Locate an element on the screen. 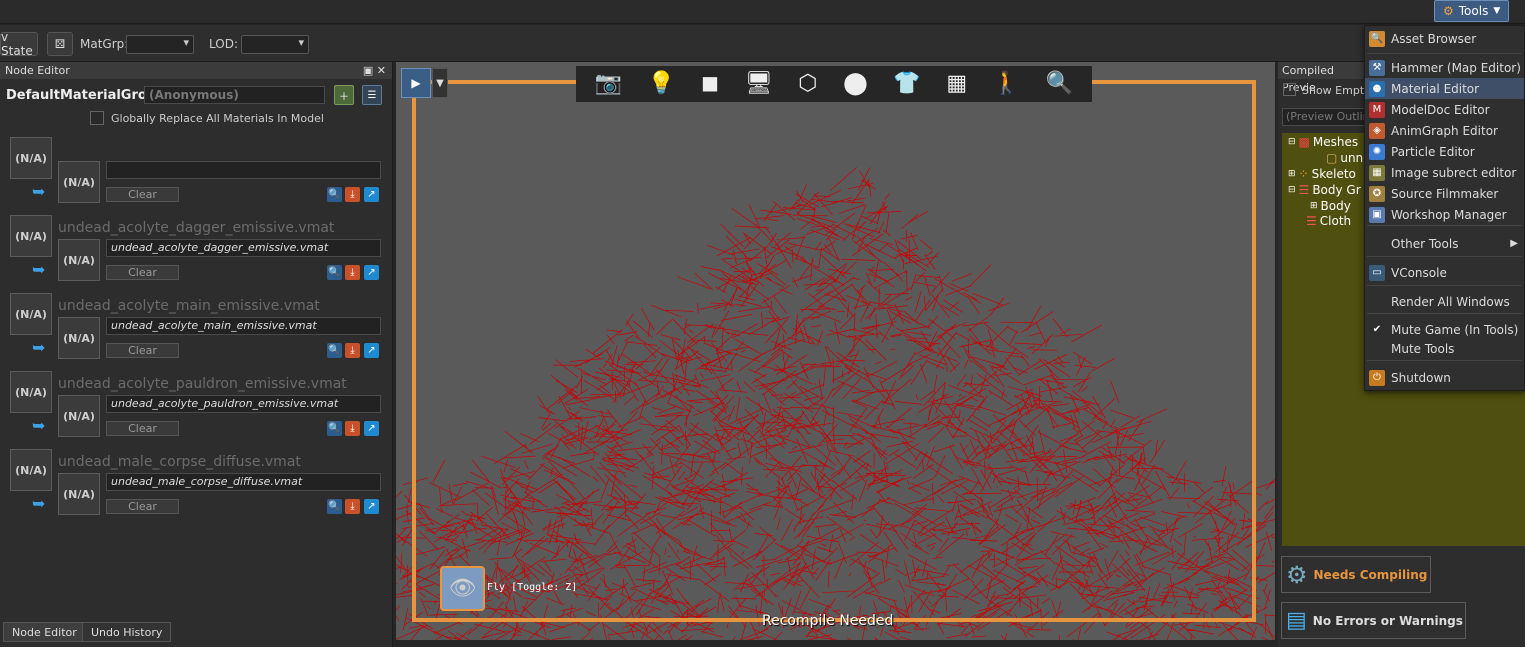 The height and width of the screenshot is (647, 1525). needs-compiling-button: ⚙ Needs Compiling is located at coordinates (1356, 574).